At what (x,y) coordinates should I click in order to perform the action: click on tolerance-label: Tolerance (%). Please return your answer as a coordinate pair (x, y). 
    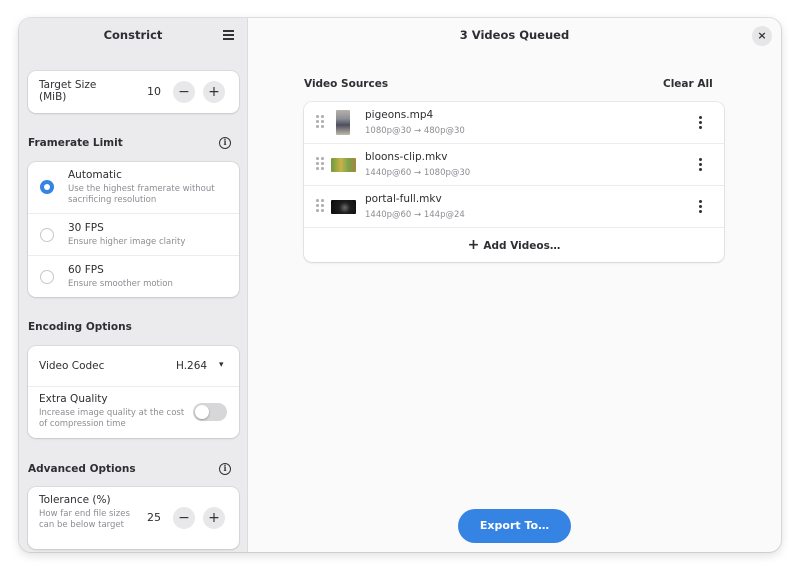
    Looking at the image, I should click on (75, 500).